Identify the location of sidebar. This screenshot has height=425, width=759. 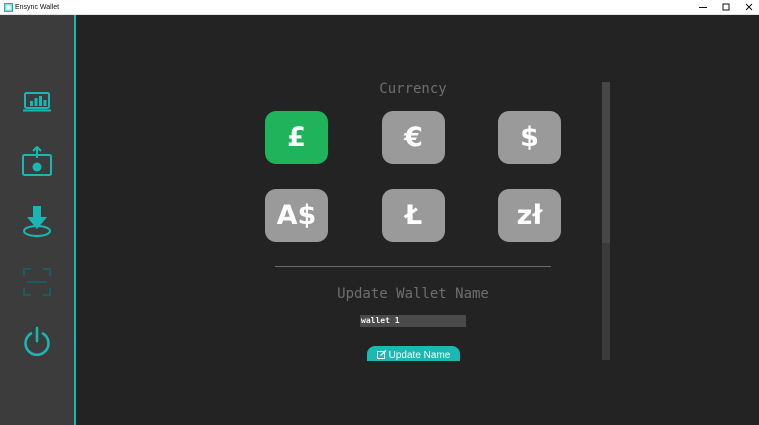
(38, 220).